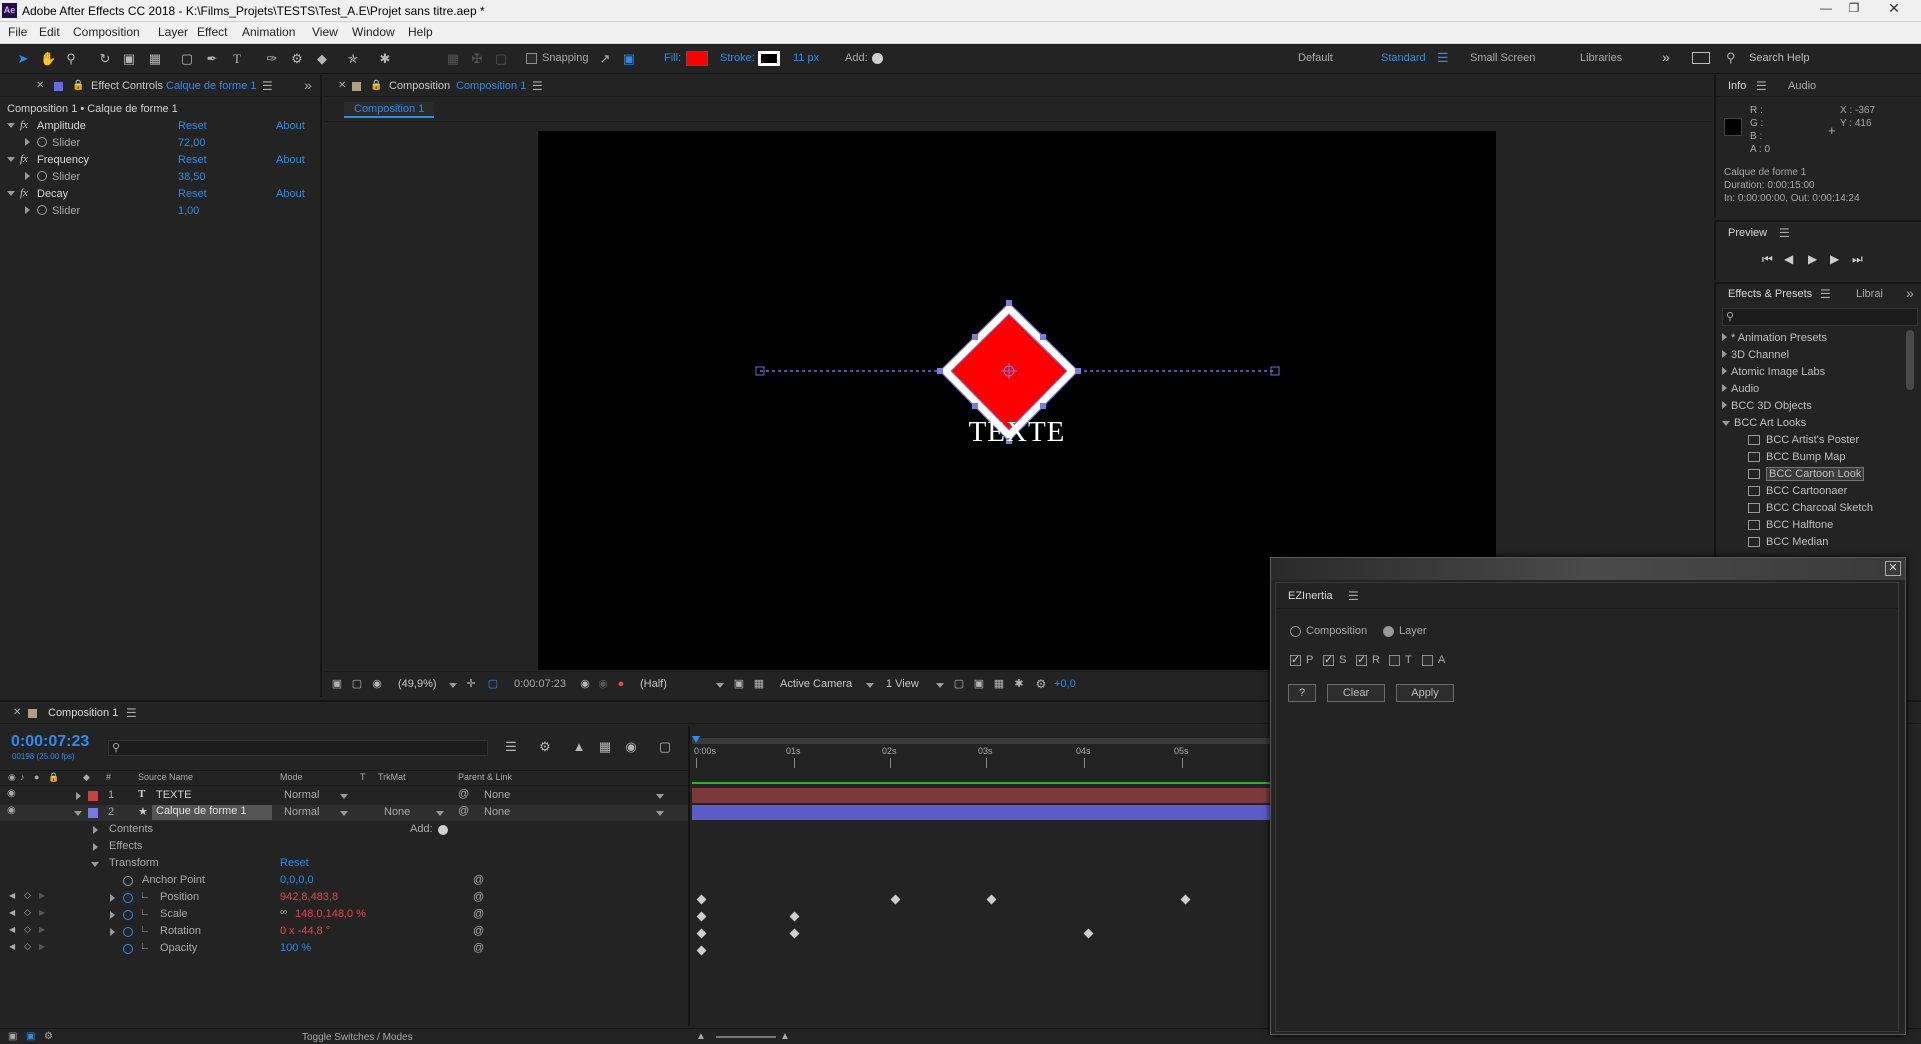 This screenshot has height=1044, width=1921. Describe the element at coordinates (106, 32) in the screenshot. I see `menu-composition: Composition` at that location.